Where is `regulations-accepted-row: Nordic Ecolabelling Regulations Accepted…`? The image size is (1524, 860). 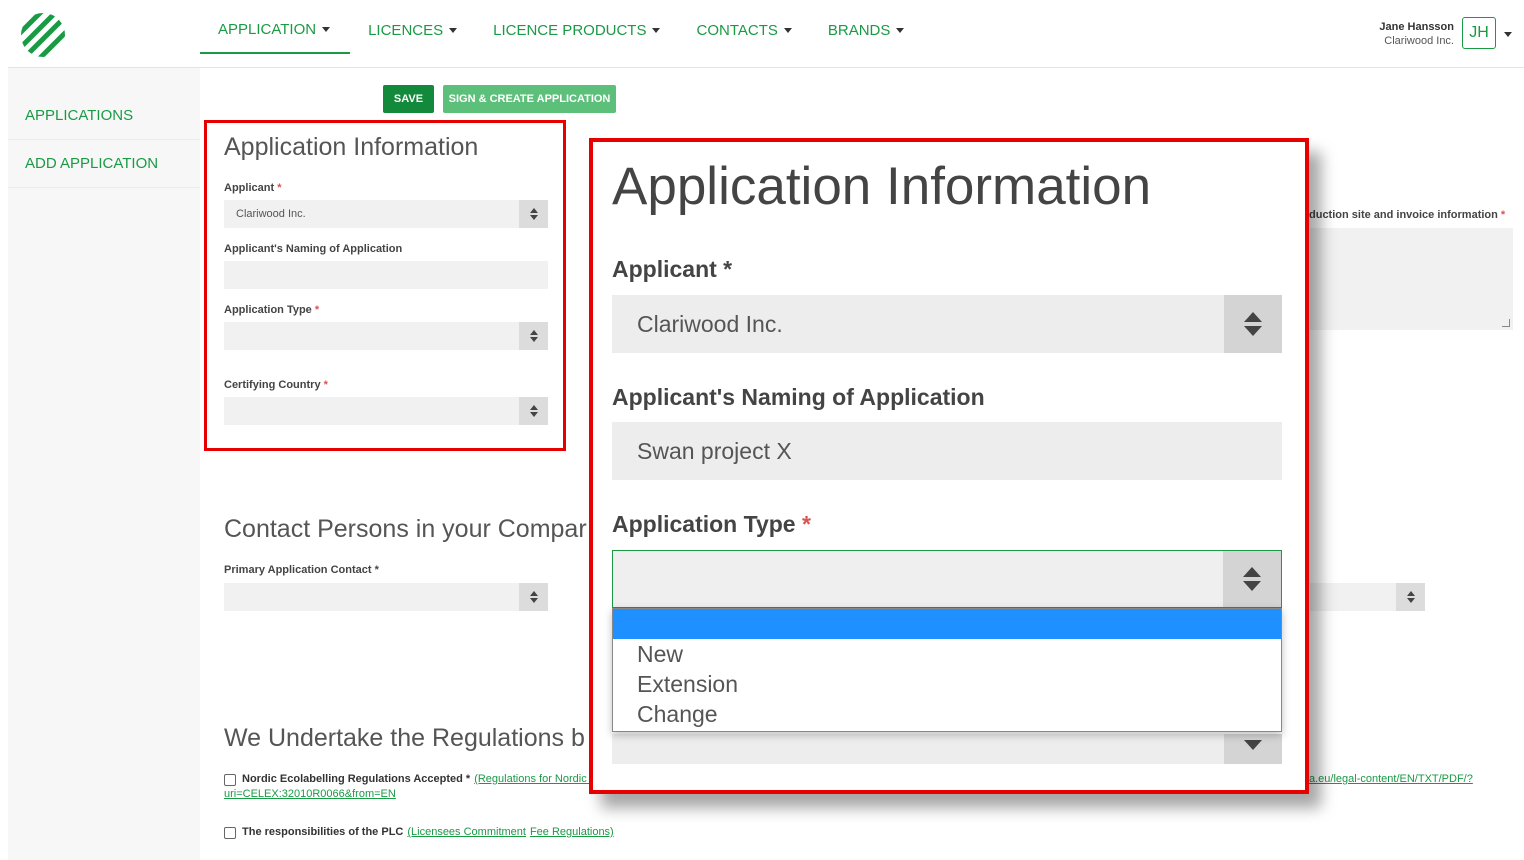 regulations-accepted-row: Nordic Ecolabelling Regulations Accepted… is located at coordinates (410, 779).